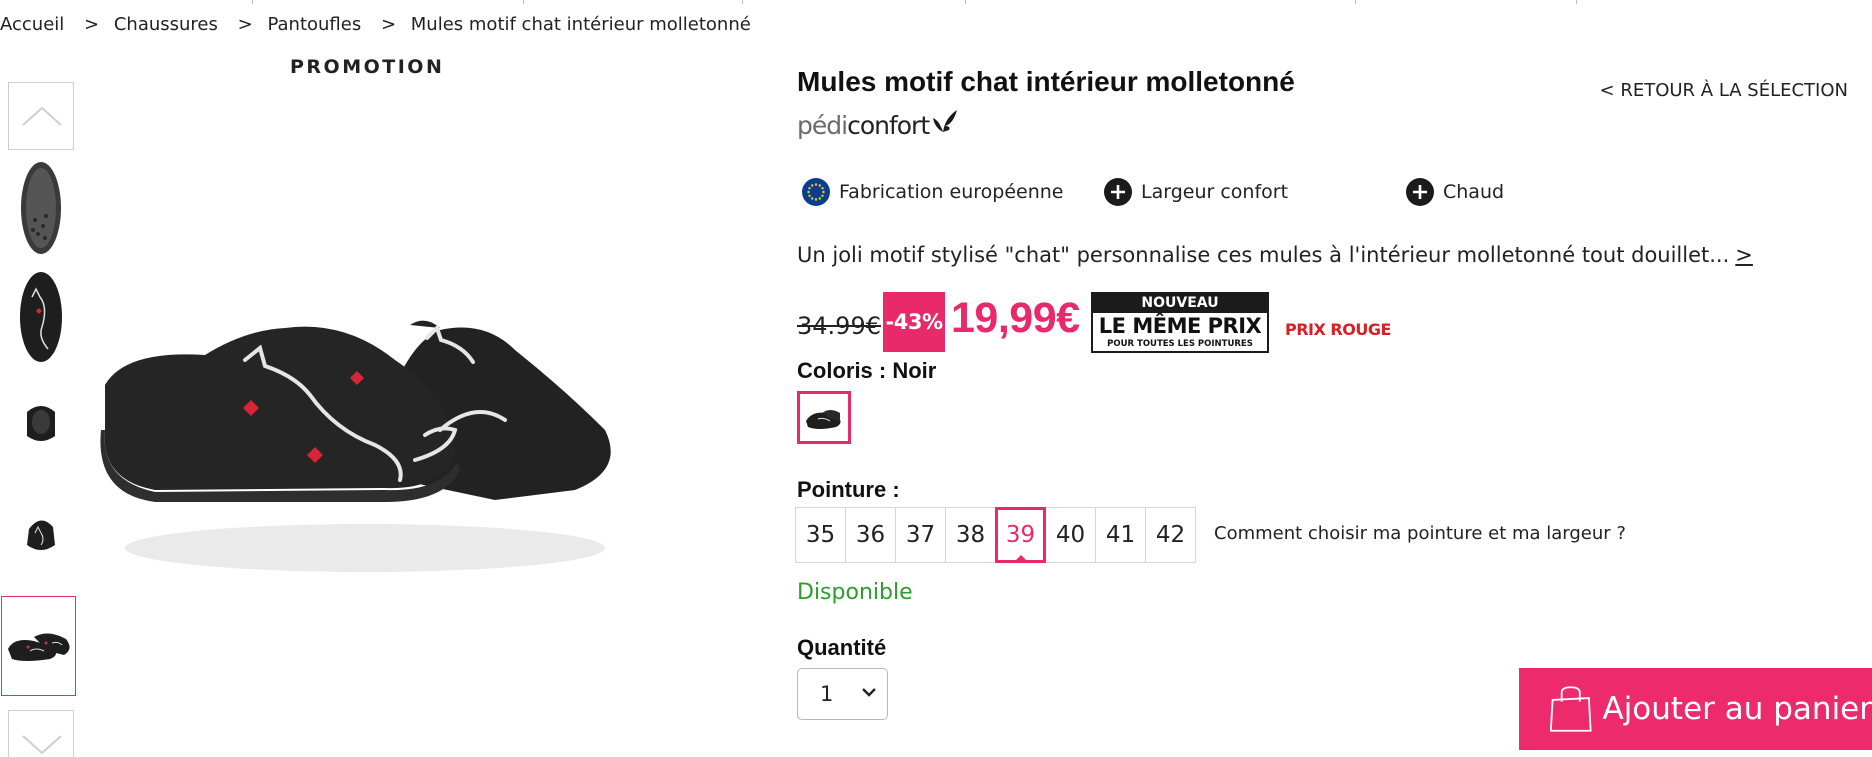  I want to click on eu-flag-icon, so click(816, 192).